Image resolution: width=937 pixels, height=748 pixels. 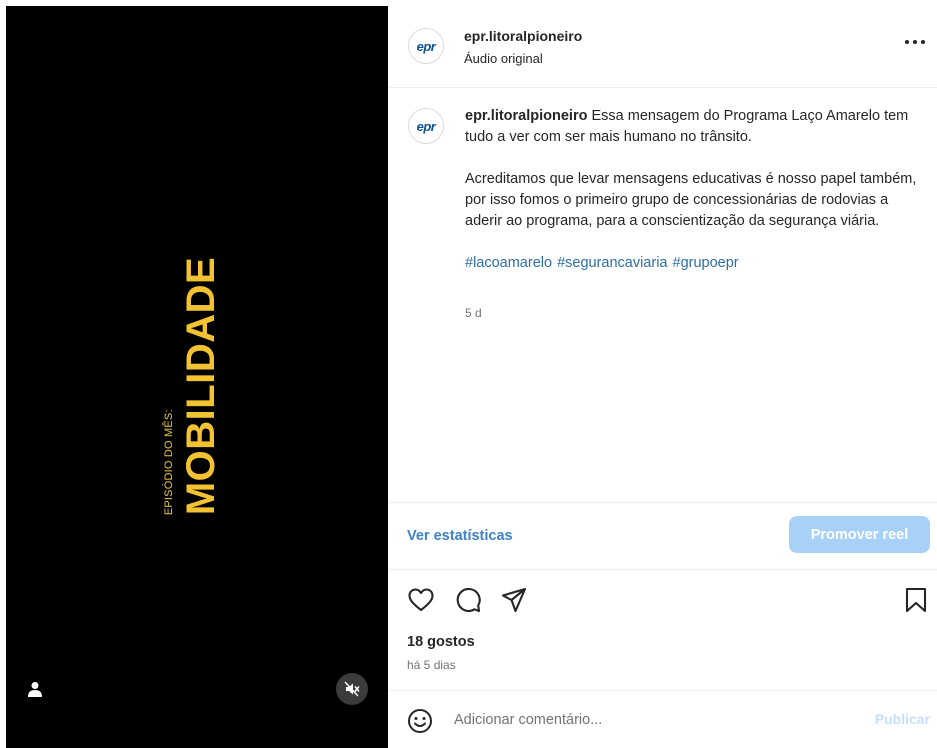 I want to click on comment-input, so click(x=649, y=720).